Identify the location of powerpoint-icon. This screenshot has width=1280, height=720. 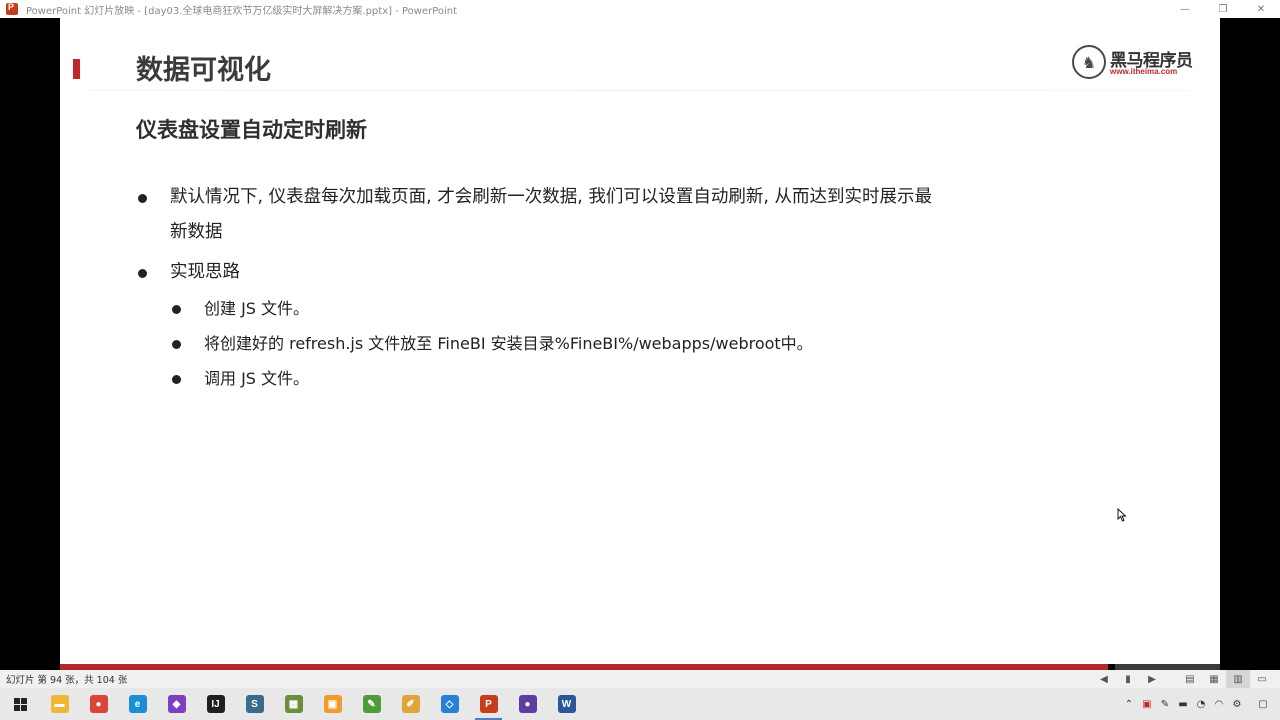
(12, 8).